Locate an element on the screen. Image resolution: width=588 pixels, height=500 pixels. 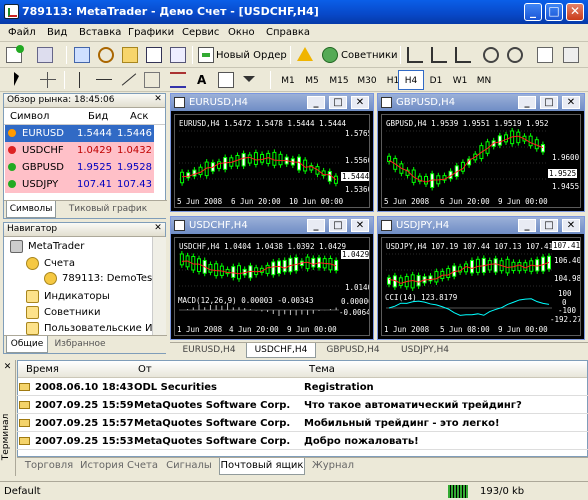
line-chart-icon is located at coordinates (463, 55).